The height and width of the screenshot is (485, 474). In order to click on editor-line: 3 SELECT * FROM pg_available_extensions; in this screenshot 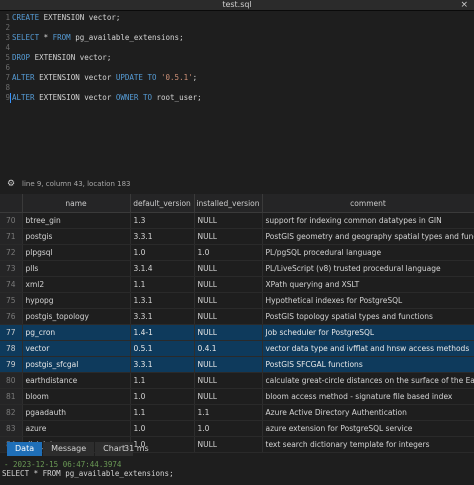, I will do `click(91, 38)`.